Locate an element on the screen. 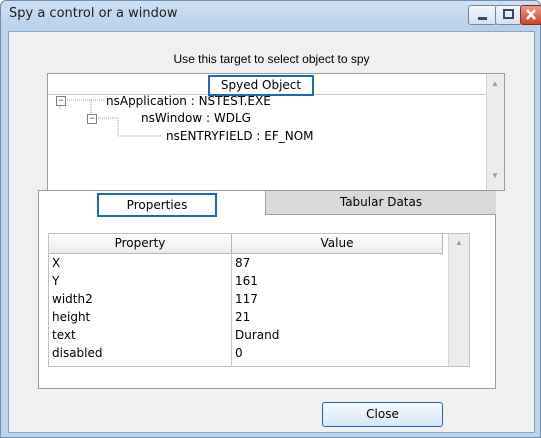  column-header-property: Property is located at coordinates (140, 244).